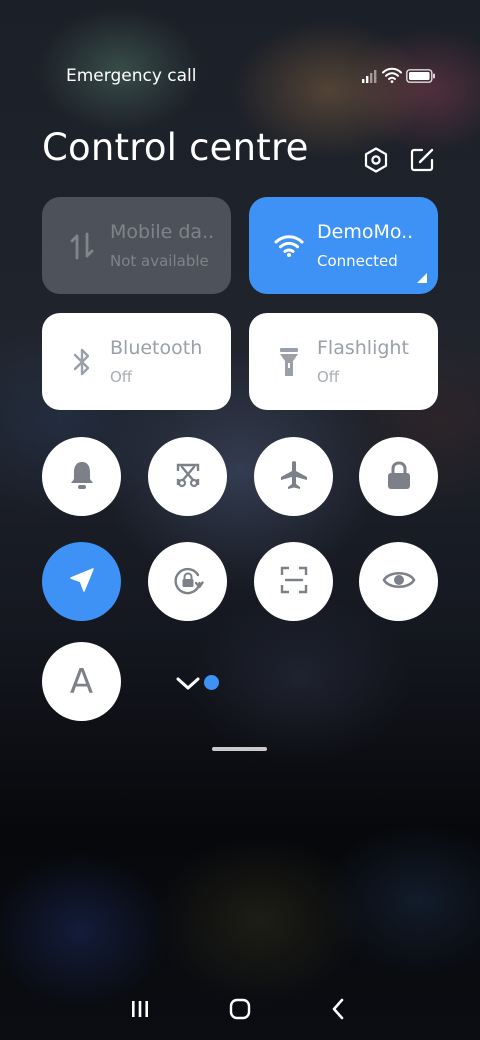 This screenshot has width=480, height=1040. Describe the element at coordinates (239, 749) in the screenshot. I see `drag-handle` at that location.